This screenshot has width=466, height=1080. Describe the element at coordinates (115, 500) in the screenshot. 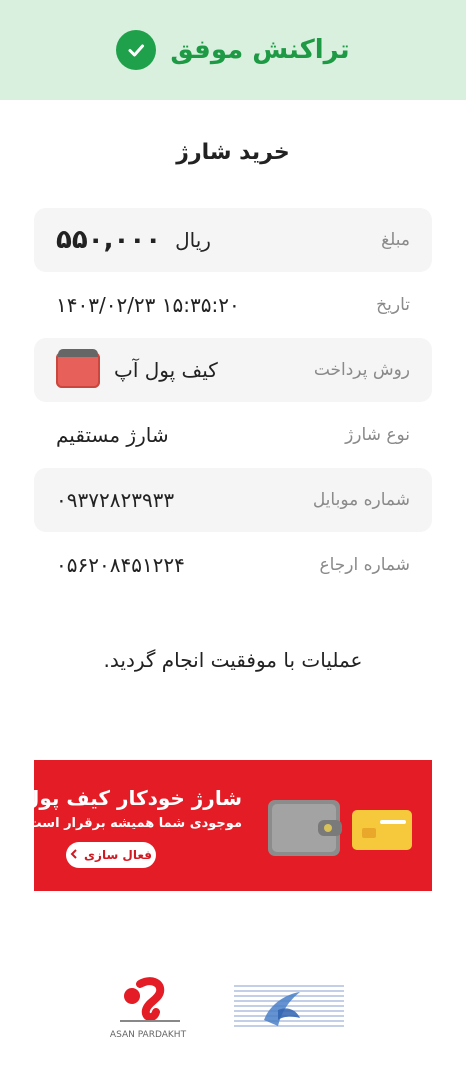

I see `mobile-value: ۰۹۳۷۲۸۲۳۹۳۳` at that location.